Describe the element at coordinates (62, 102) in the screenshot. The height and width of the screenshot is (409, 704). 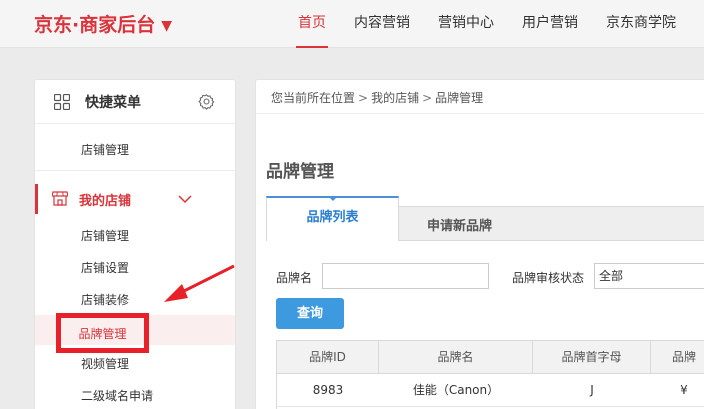
I see `grid-icon` at that location.